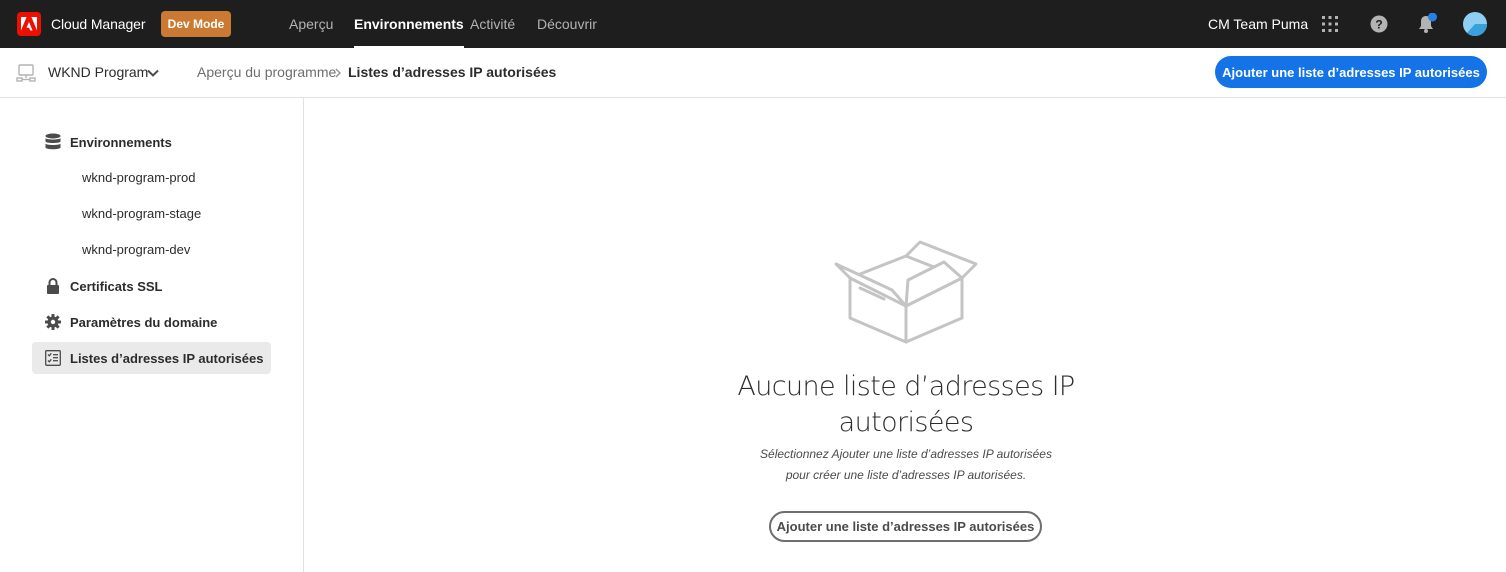 The height and width of the screenshot is (572, 1506). I want to click on sidebar-env-prod: wknd-program-prod, so click(138, 178).